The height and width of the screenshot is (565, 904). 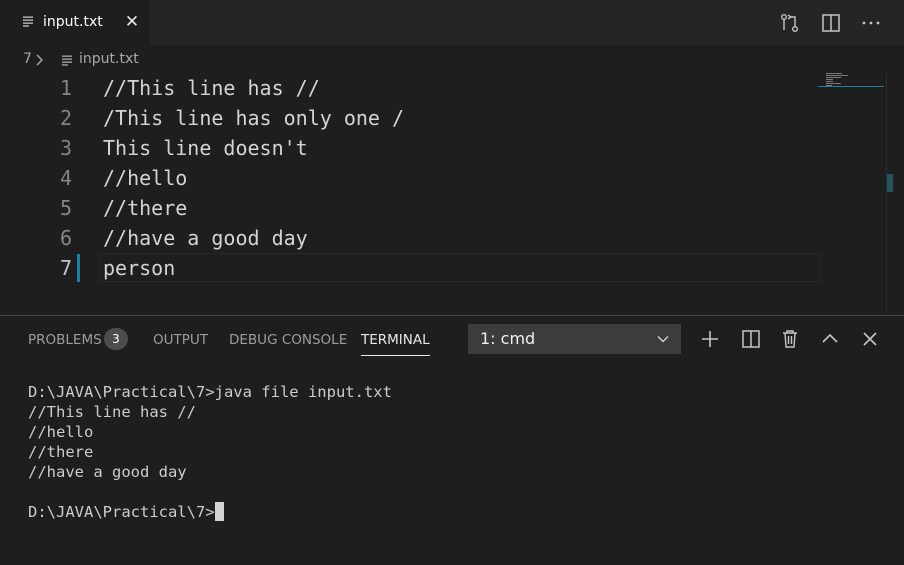 I want to click on line-number: 7, so click(x=65, y=268).